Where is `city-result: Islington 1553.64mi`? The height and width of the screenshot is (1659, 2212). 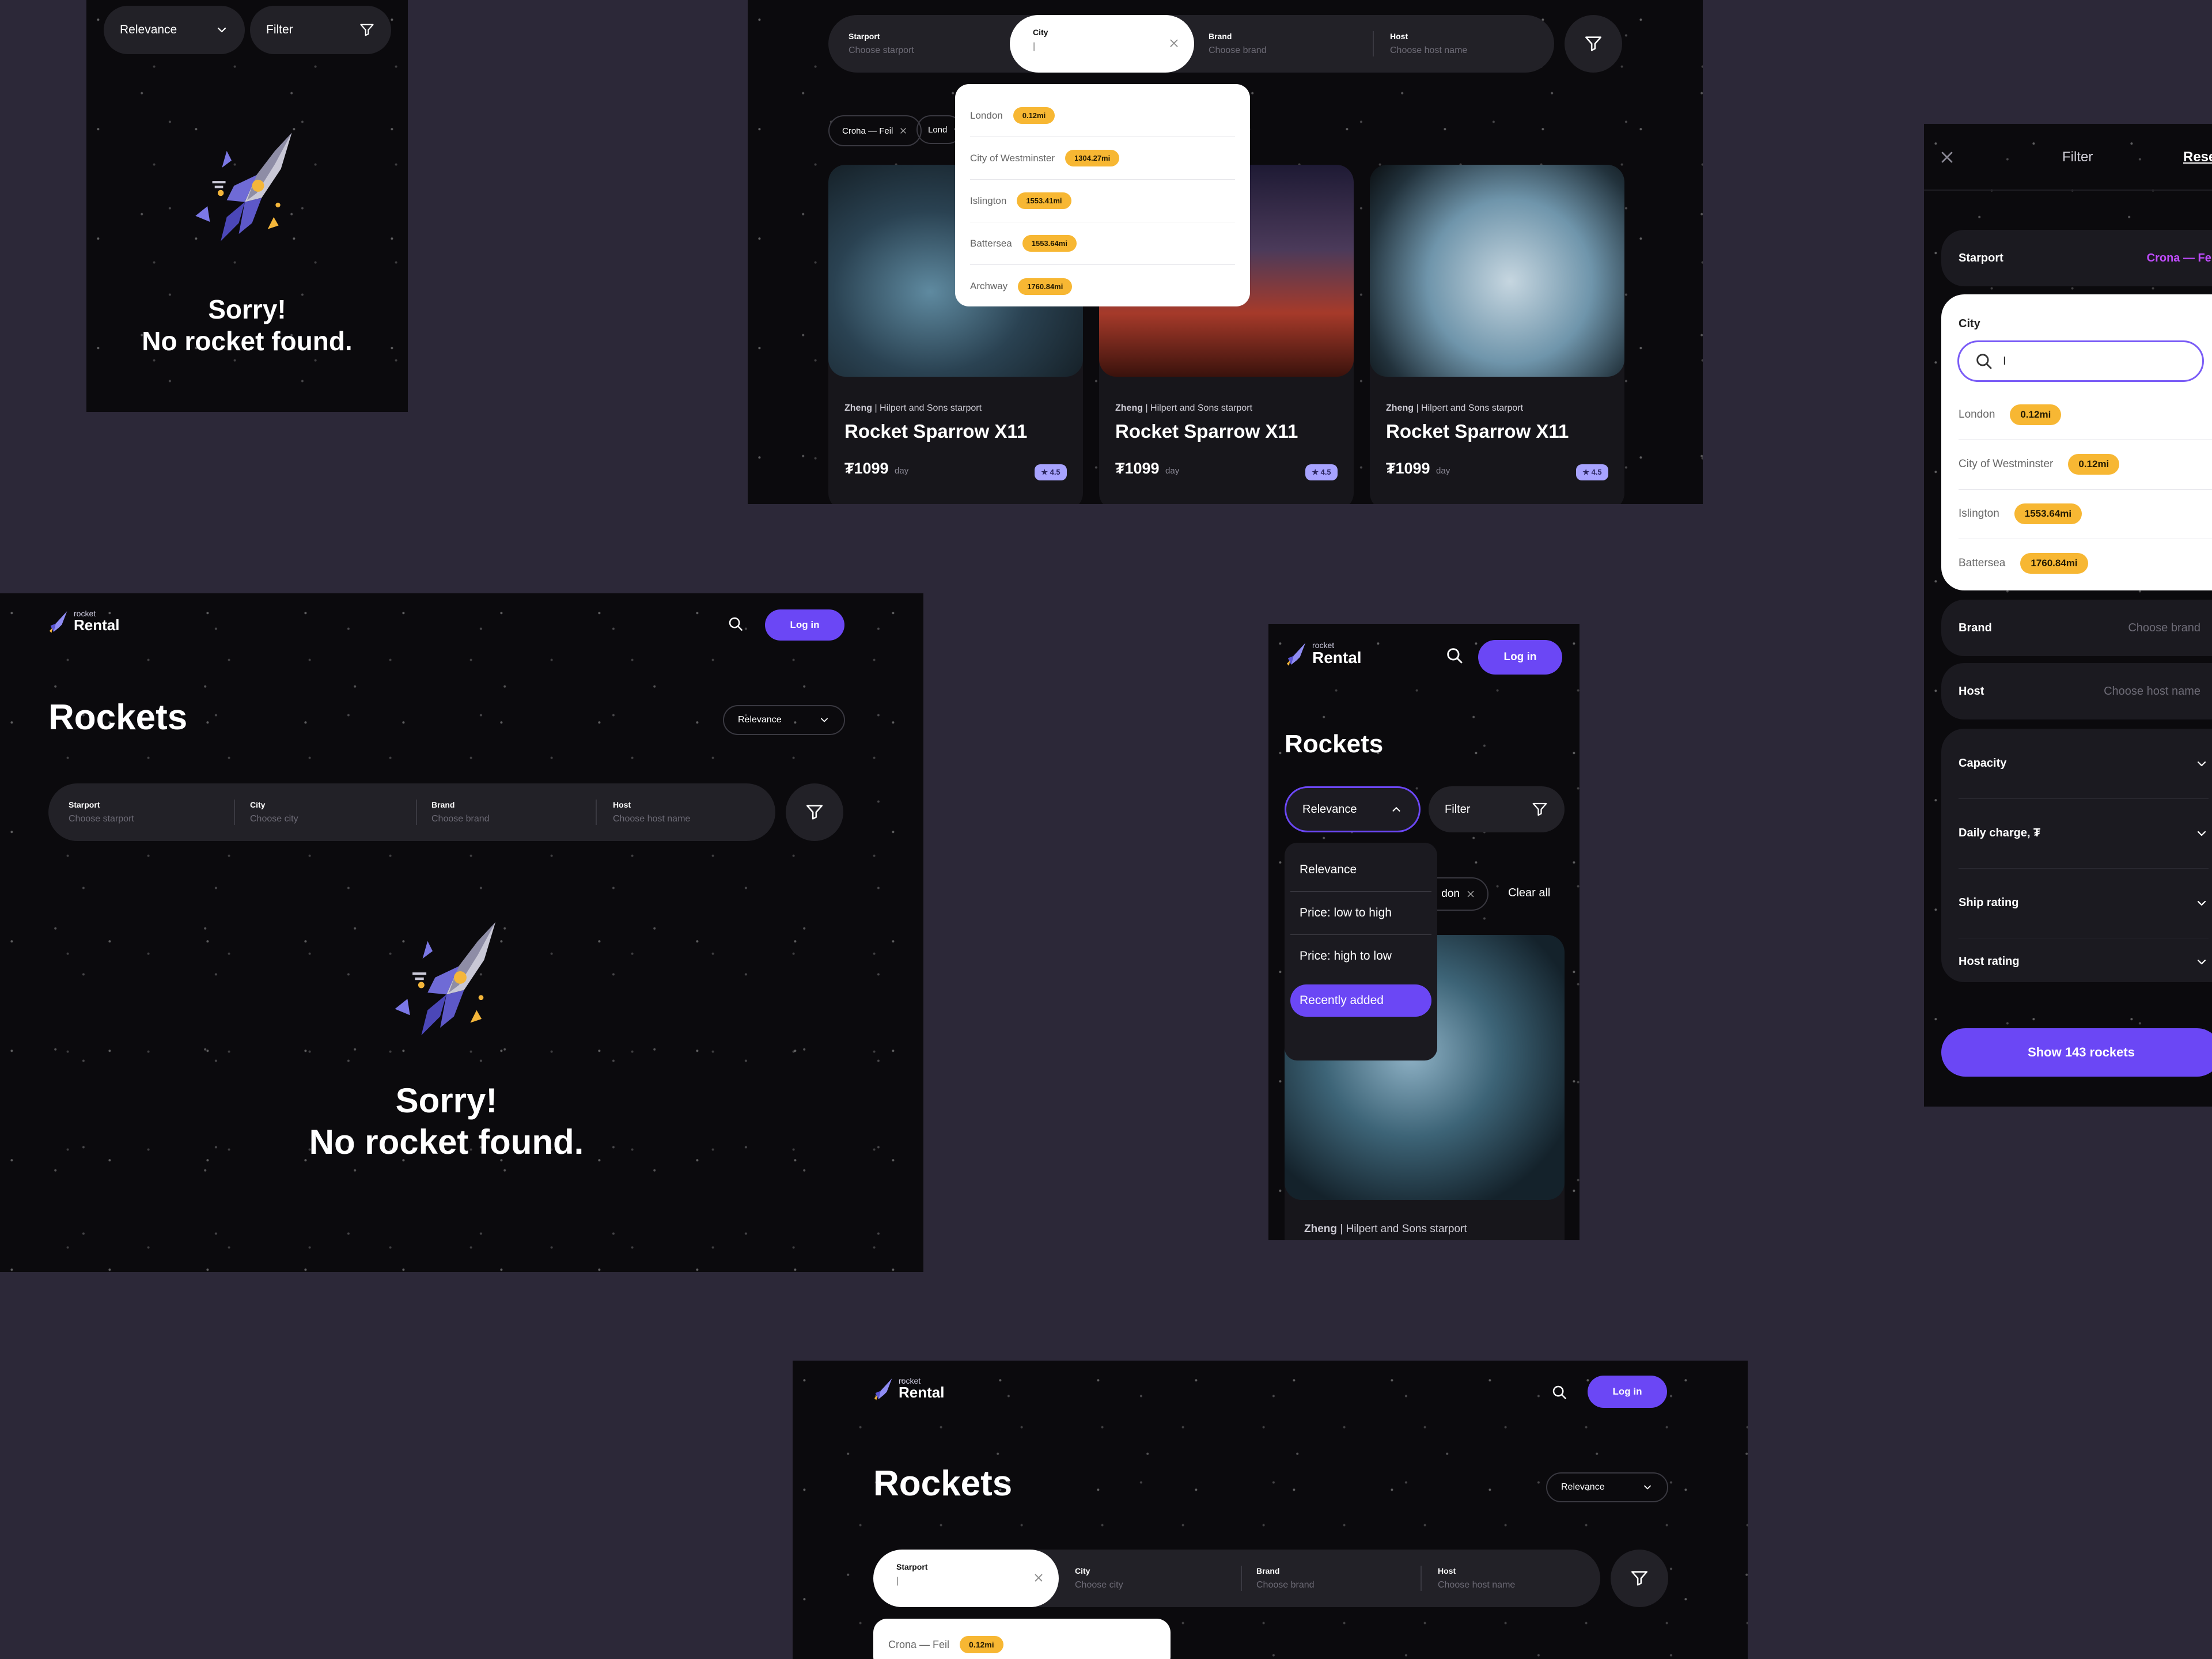 city-result: Islington 1553.64mi is located at coordinates (2085, 514).